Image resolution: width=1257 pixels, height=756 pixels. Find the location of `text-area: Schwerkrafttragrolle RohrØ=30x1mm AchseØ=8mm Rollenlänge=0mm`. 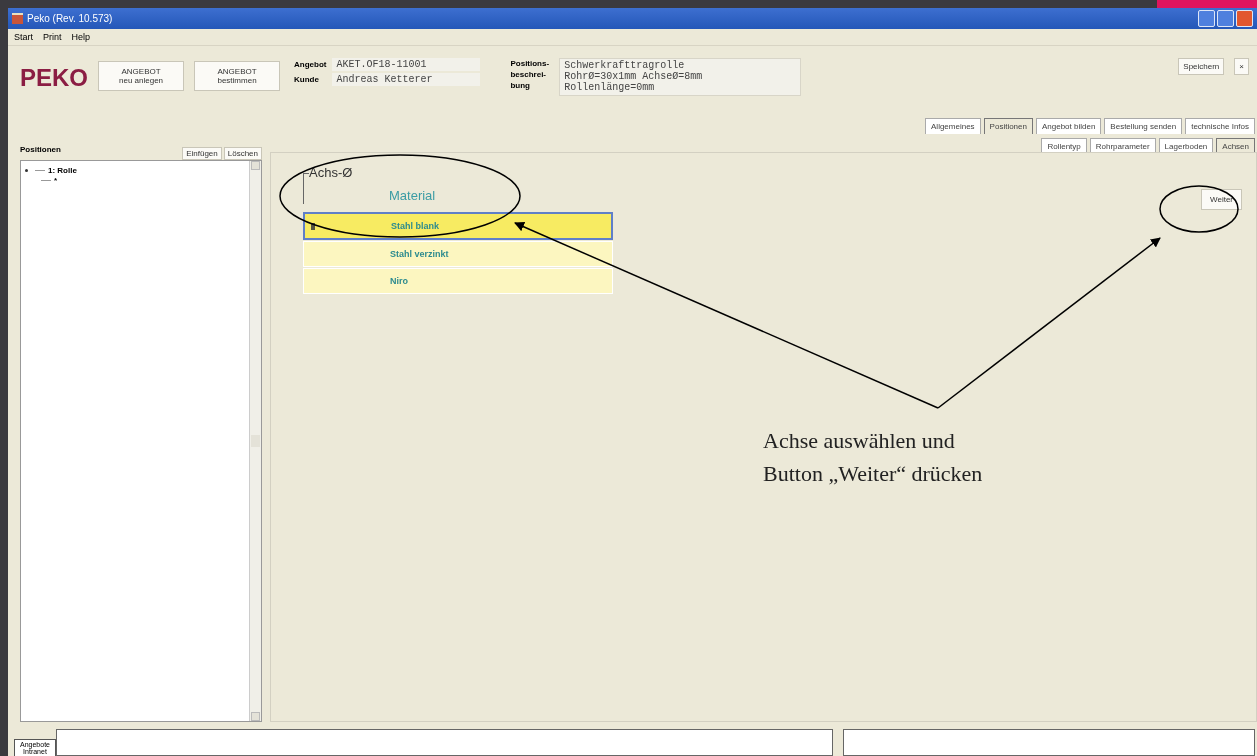

text-area: Schwerkrafttragrolle RohrØ=30x1mm AchseØ=8mm Rollenlänge=0mm is located at coordinates (680, 77).